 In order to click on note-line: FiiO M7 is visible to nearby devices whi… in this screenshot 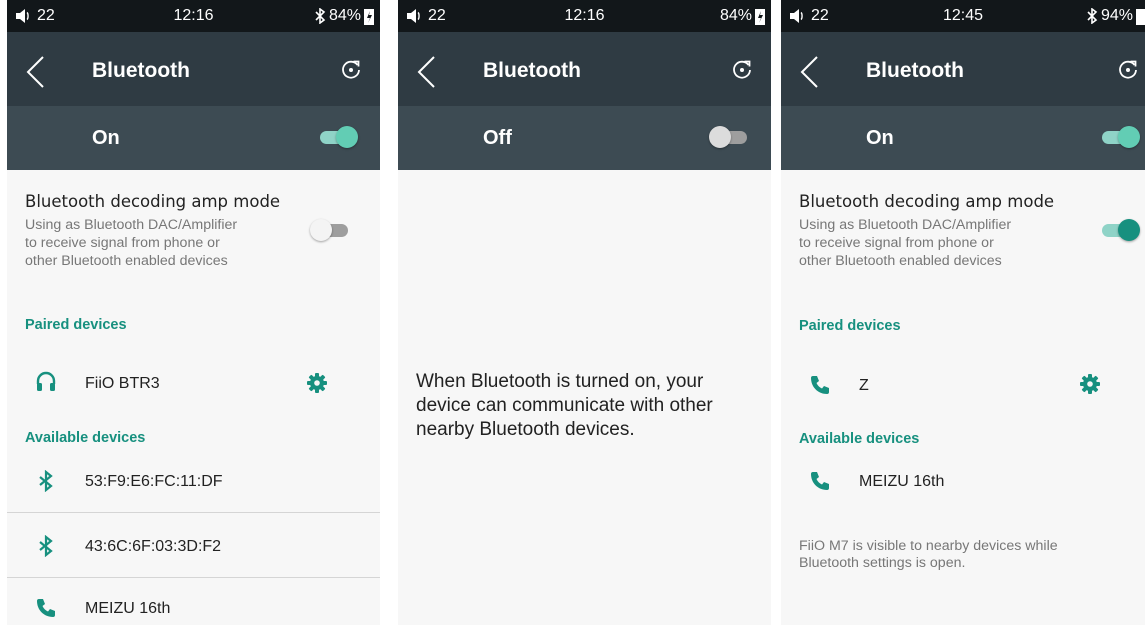, I will do `click(928, 546)`.